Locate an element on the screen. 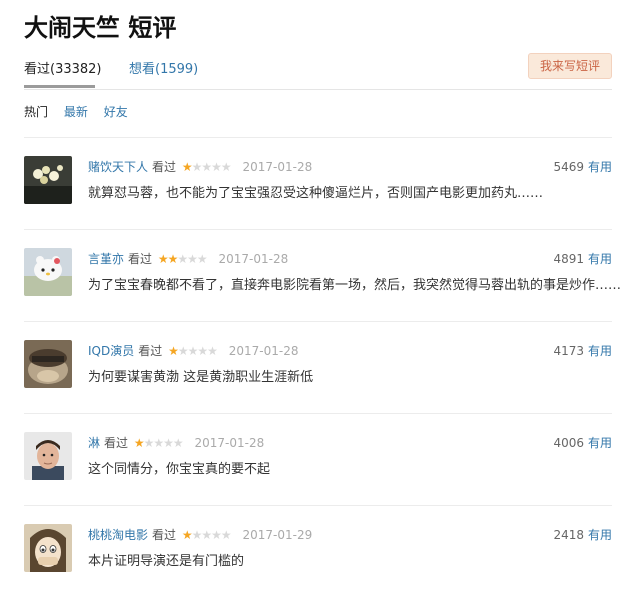 This screenshot has width=640, height=598. vote-count: 5469 is located at coordinates (568, 167).